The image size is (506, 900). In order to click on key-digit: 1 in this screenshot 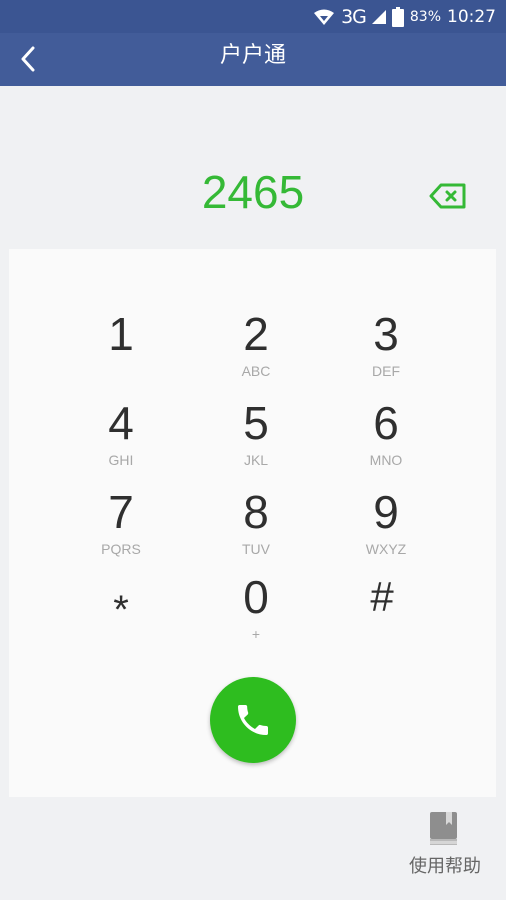, I will do `click(121, 334)`.